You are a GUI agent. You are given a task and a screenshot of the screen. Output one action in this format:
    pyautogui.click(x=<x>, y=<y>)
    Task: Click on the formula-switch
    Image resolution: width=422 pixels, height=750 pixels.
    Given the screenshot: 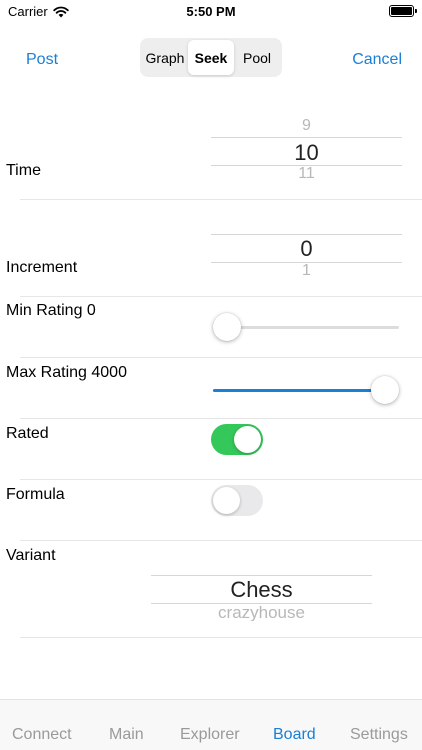 What is the action you would take?
    pyautogui.click(x=237, y=500)
    